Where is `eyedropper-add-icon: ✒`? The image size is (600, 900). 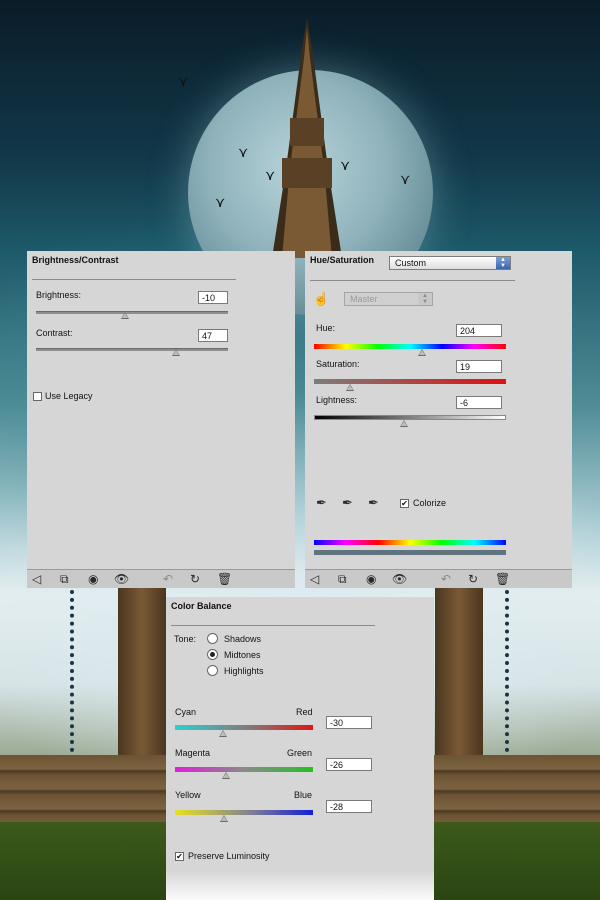 eyedropper-add-icon: ✒ is located at coordinates (347, 503).